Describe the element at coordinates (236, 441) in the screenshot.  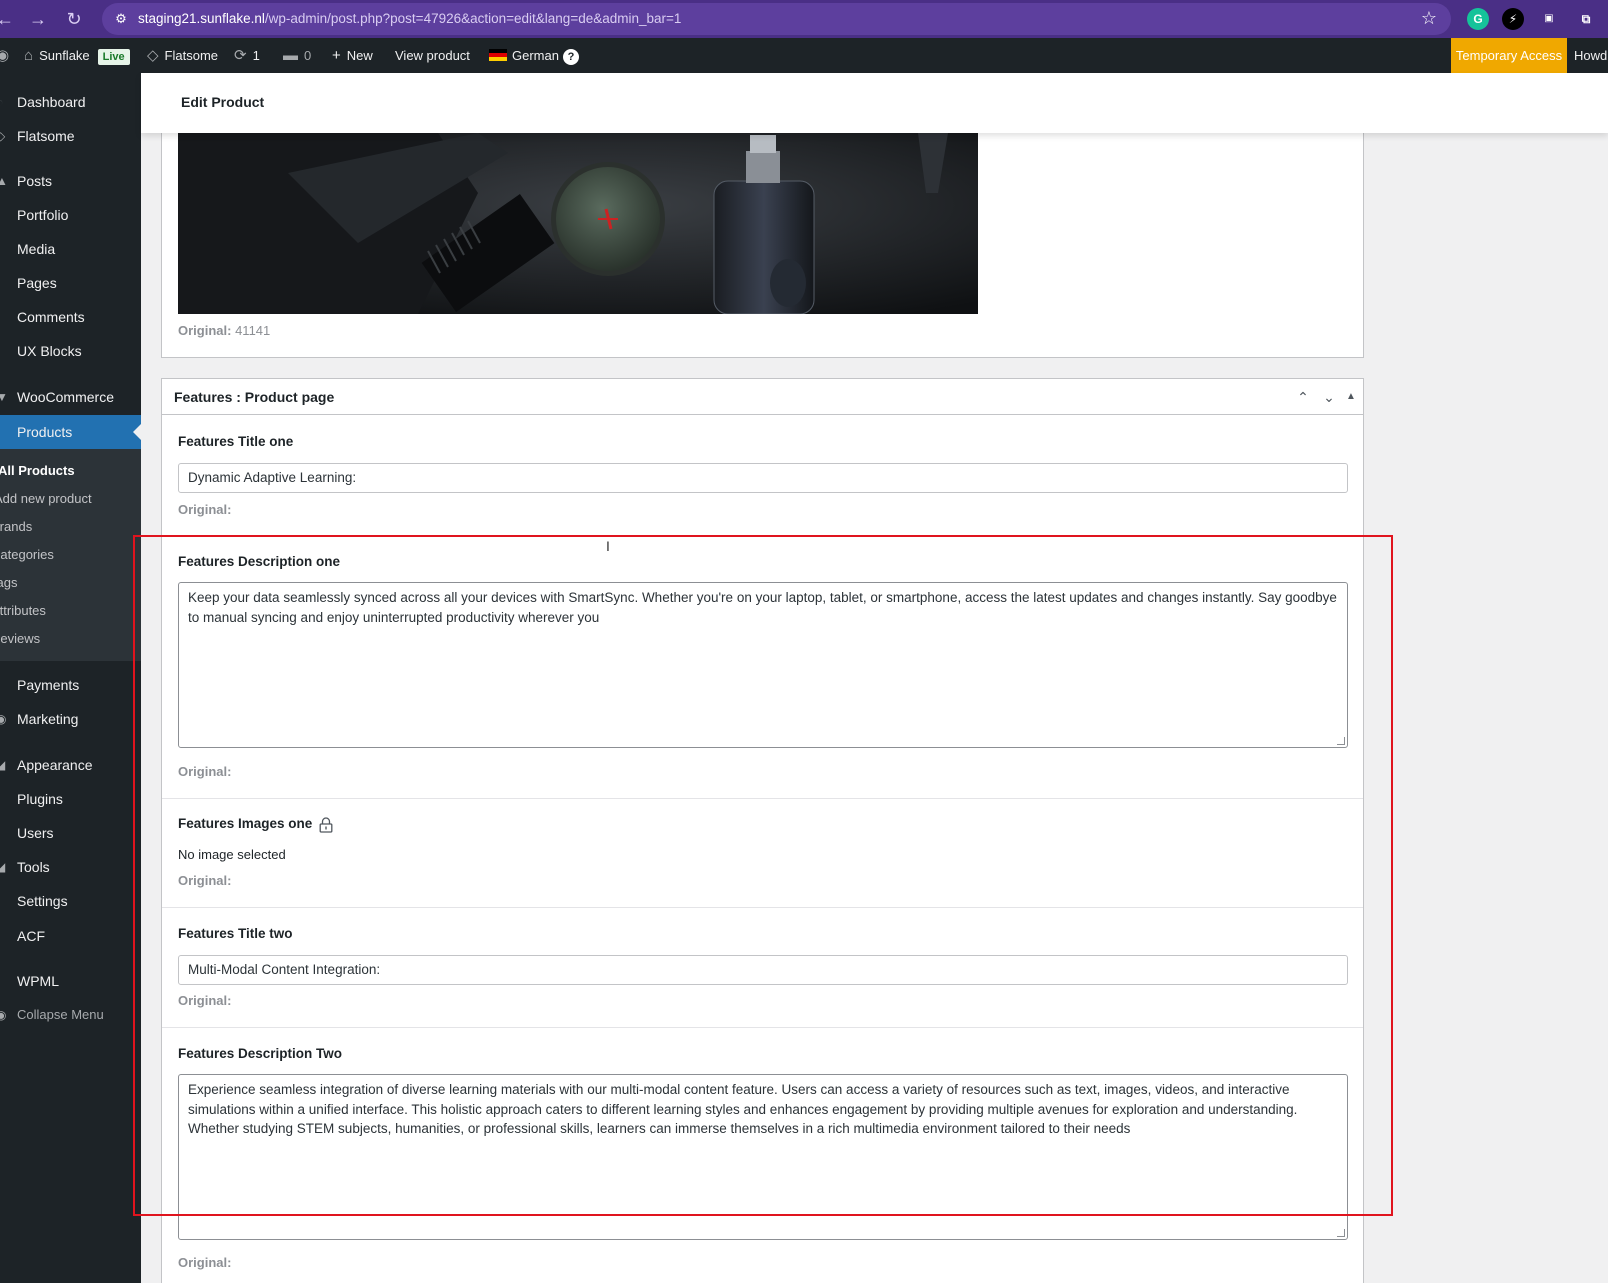
I see `features-title-one-label: Features Title one` at that location.